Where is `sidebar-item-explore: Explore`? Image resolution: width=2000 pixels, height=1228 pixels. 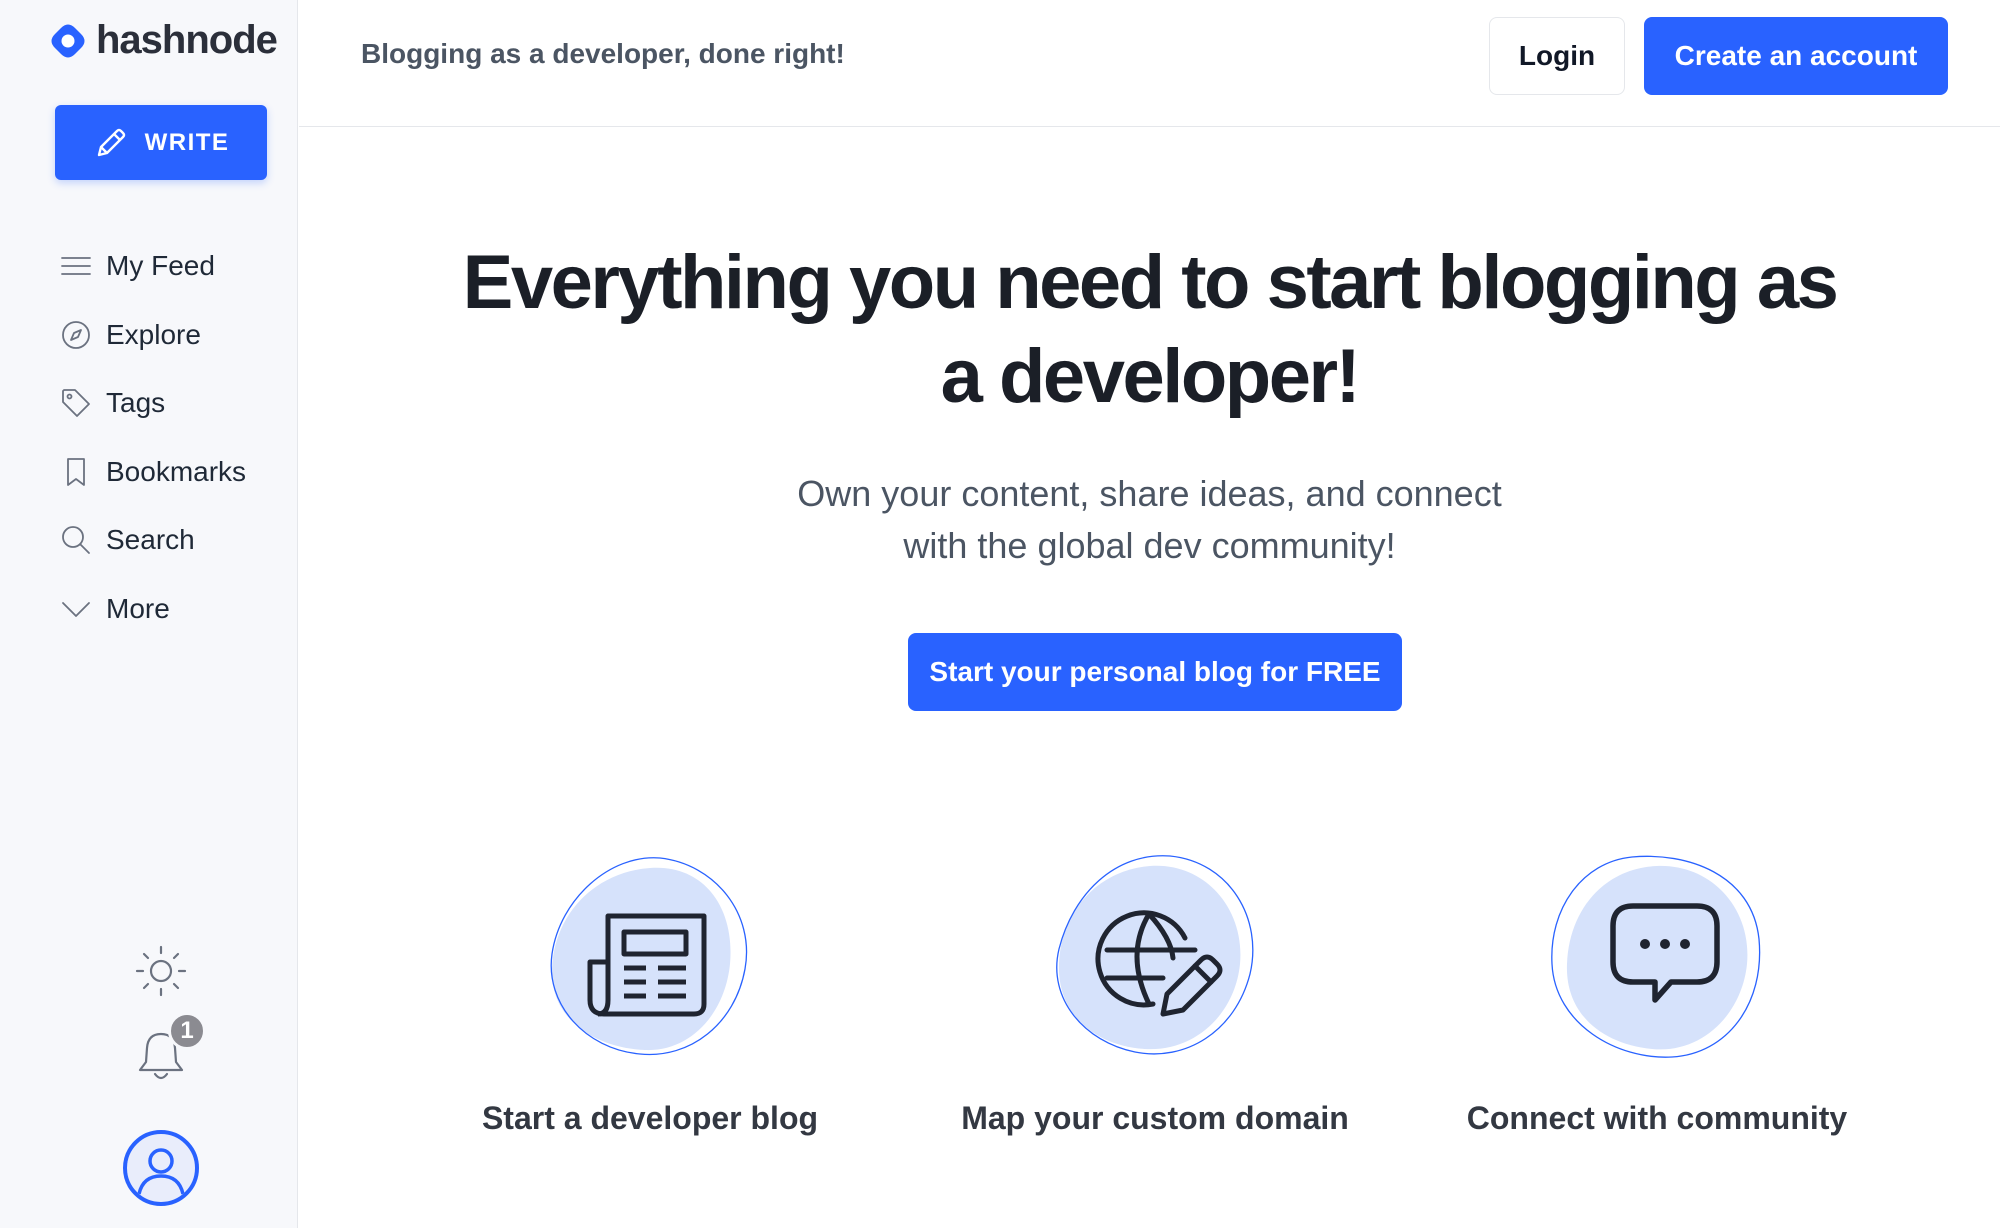 sidebar-item-explore: Explore is located at coordinates (153, 335).